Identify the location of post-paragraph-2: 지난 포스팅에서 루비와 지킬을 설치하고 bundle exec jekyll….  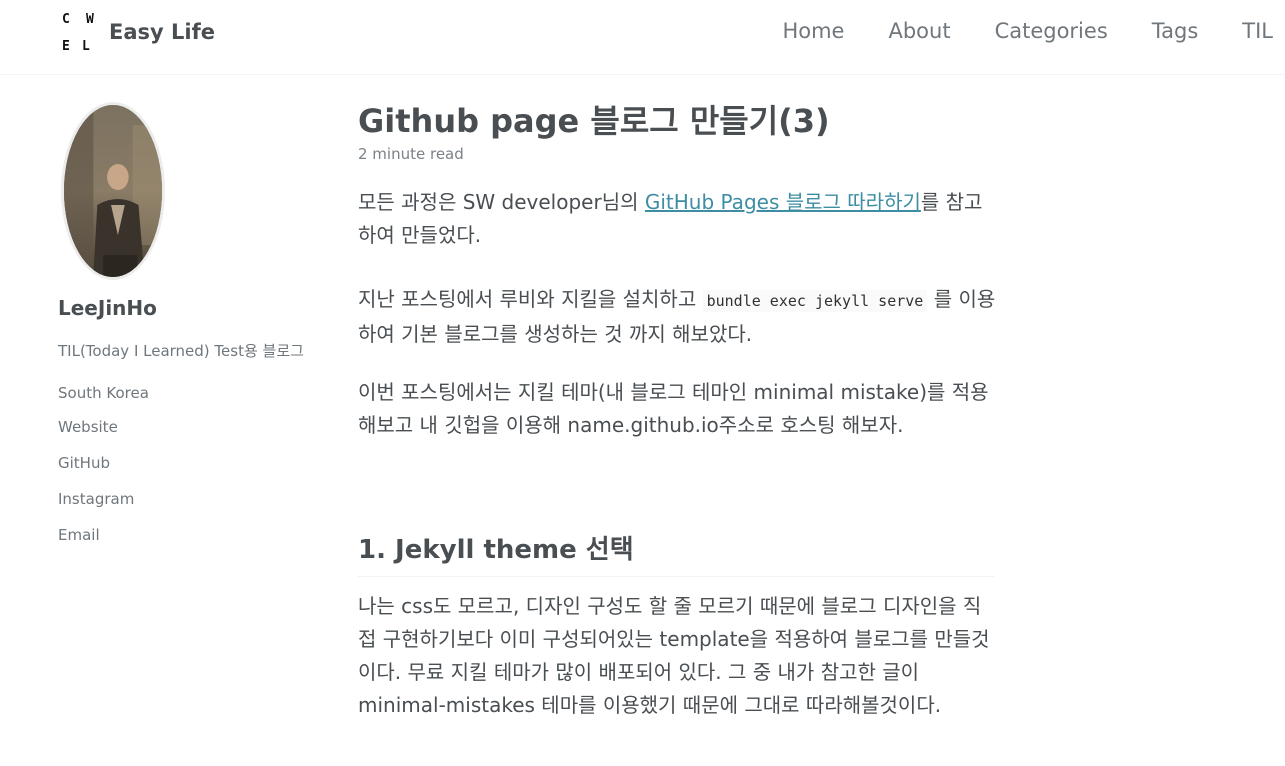
(678, 317).